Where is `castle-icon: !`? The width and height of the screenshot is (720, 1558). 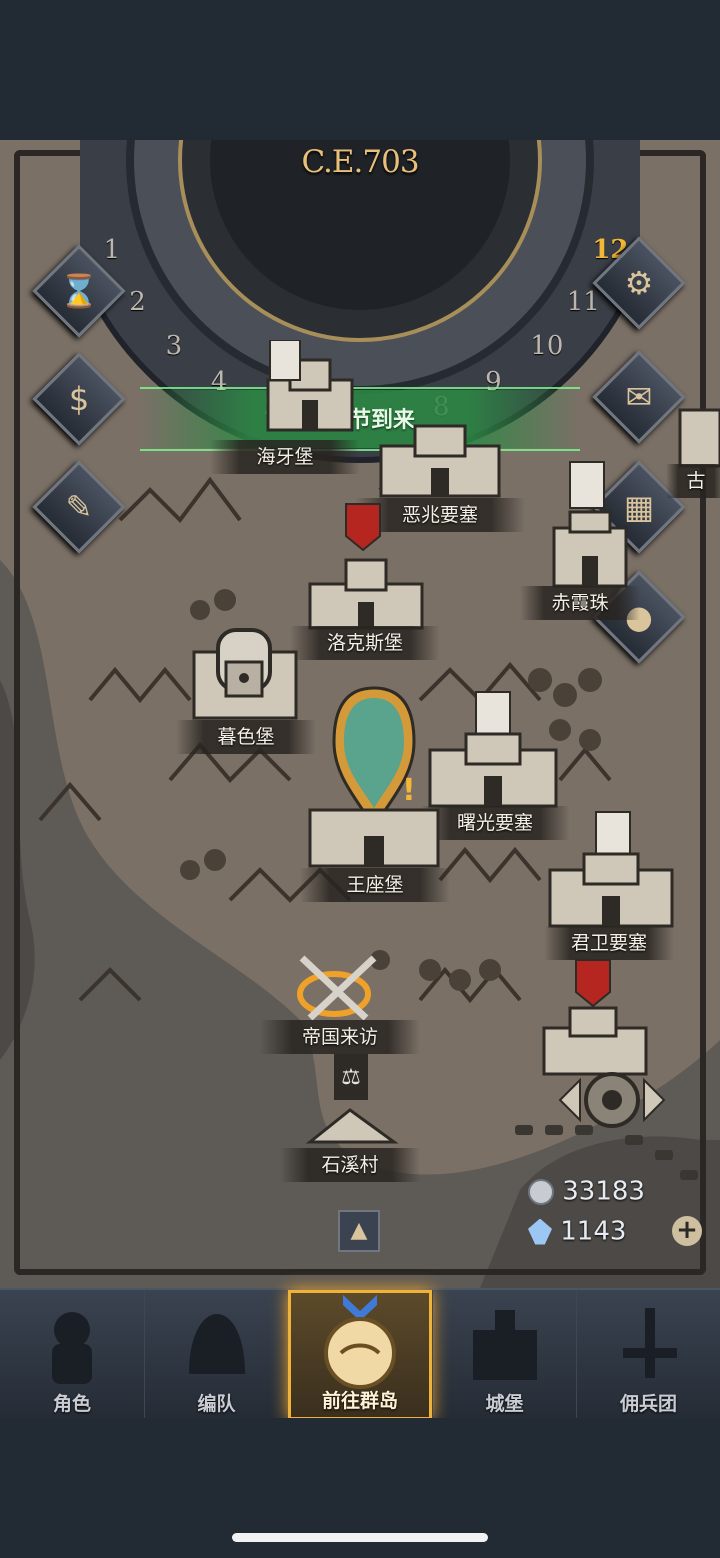 castle-icon: ! is located at coordinates (374, 777).